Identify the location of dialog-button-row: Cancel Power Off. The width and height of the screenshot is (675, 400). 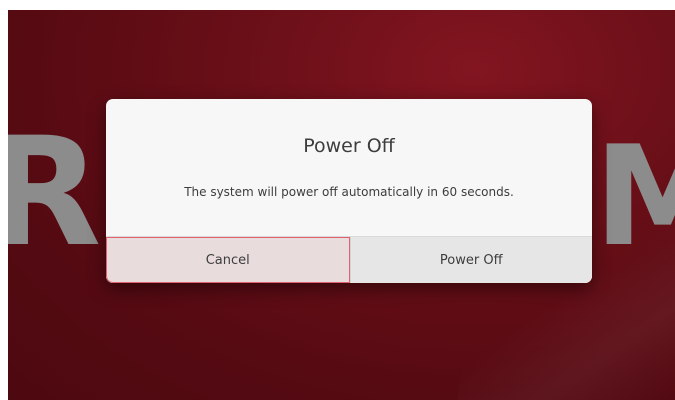
(349, 259).